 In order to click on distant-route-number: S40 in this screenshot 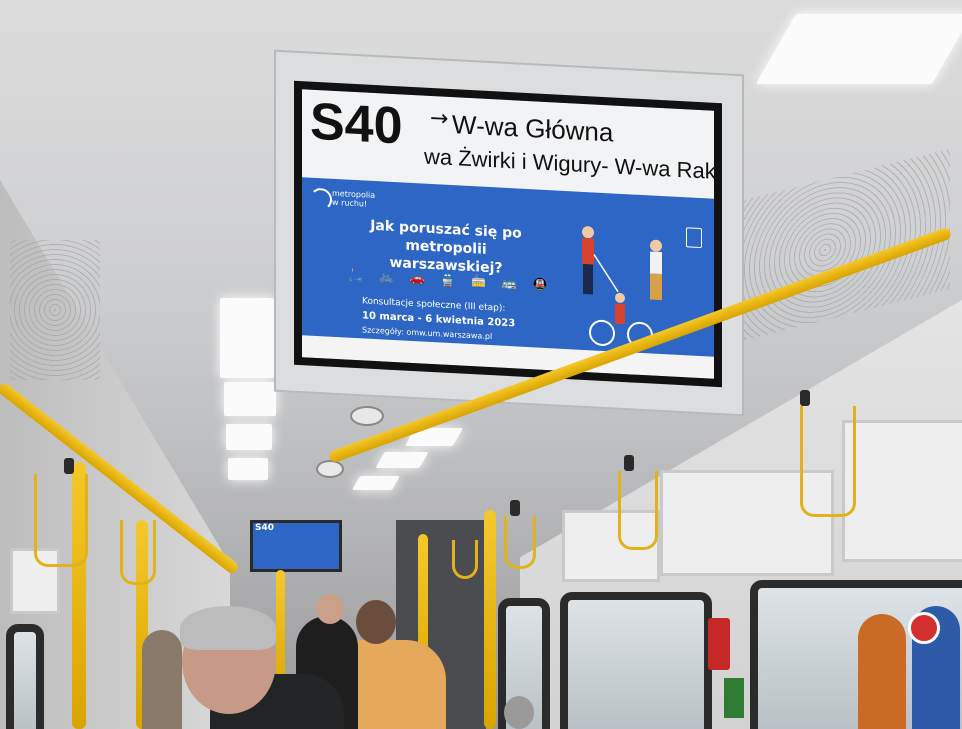, I will do `click(265, 528)`.